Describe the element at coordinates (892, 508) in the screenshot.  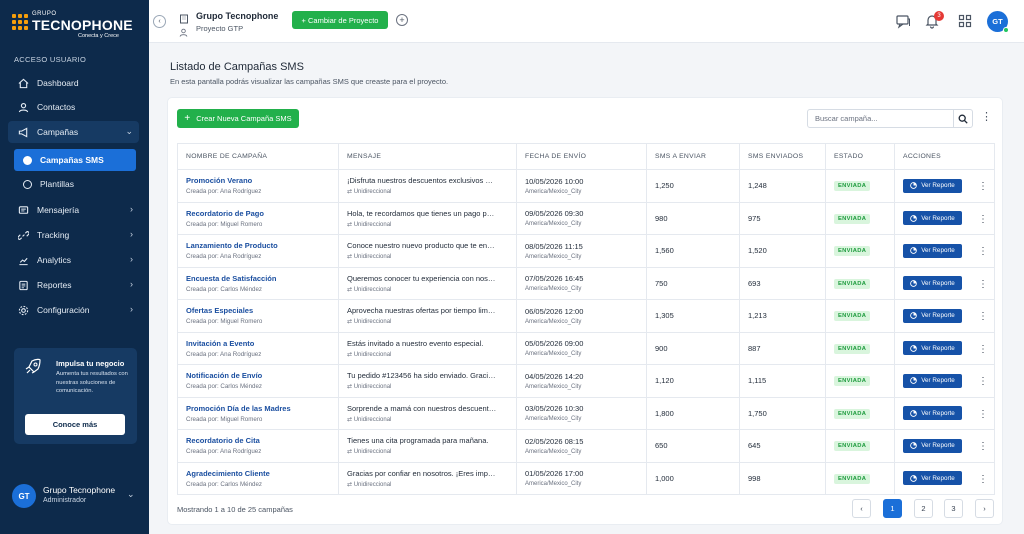
I see `pagination-page-1: 1` at that location.